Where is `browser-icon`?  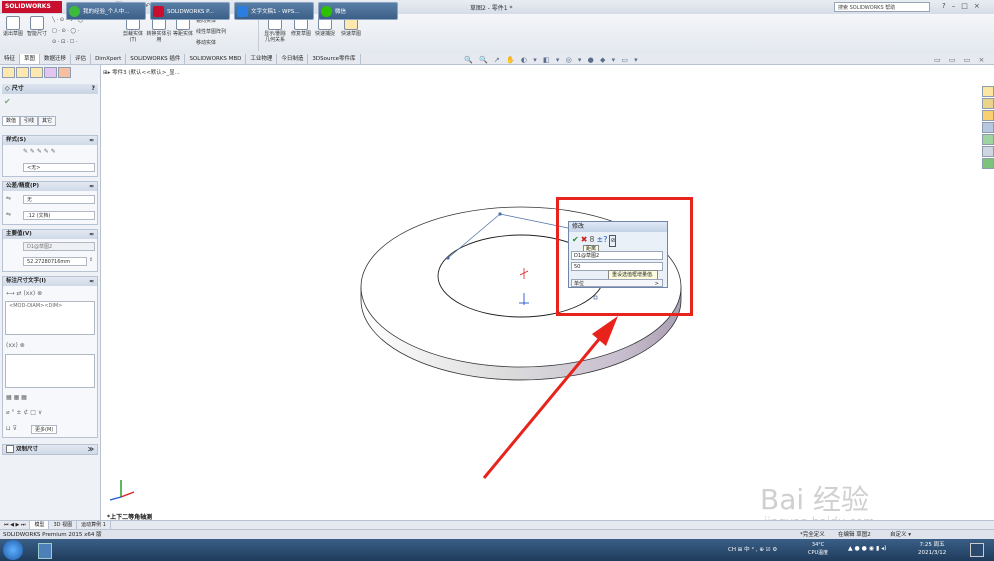
browser-icon is located at coordinates (74, 11).